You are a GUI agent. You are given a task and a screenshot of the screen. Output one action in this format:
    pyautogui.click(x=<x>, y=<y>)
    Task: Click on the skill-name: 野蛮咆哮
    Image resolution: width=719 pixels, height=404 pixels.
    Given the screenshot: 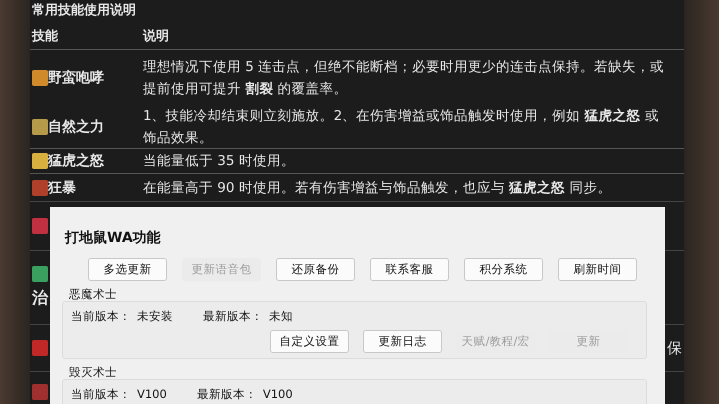 What is the action you would take?
    pyautogui.click(x=76, y=77)
    